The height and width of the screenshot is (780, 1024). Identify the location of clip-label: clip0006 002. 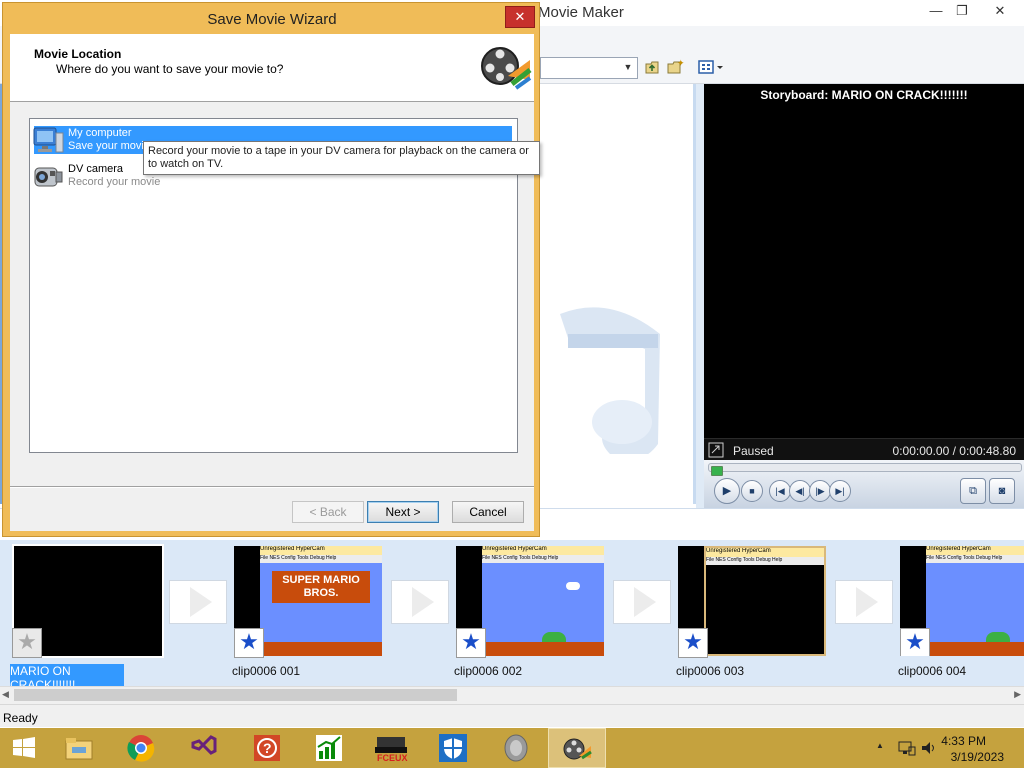
(528, 671).